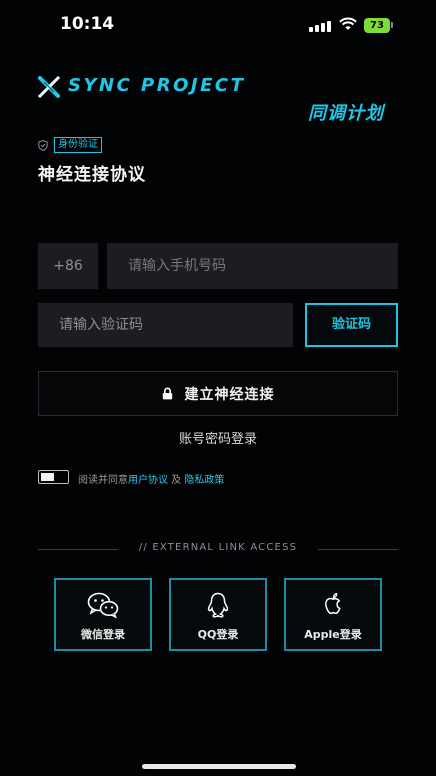 Image resolution: width=436 pixels, height=776 pixels. What do you see at coordinates (377, 25) in the screenshot?
I see `battery-indicator: 73` at bounding box center [377, 25].